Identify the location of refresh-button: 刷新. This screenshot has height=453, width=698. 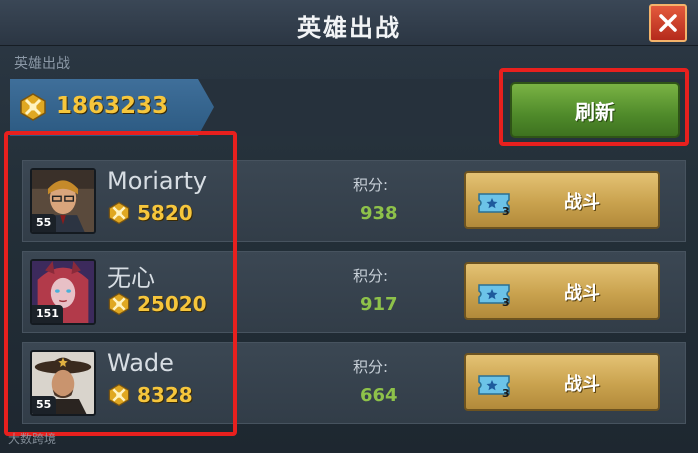
(595, 110).